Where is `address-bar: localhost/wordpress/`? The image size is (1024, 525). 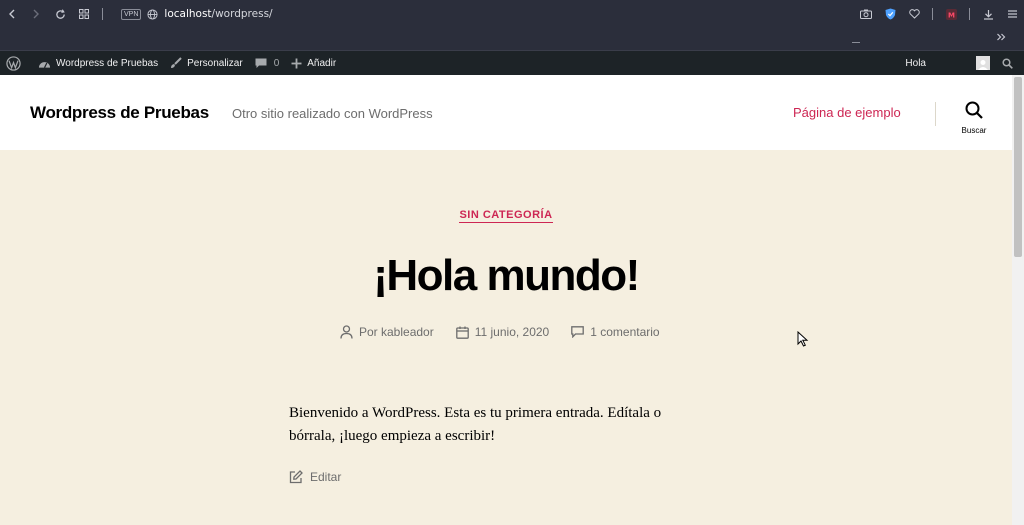
address-bar: localhost/wordpress/ is located at coordinates (218, 14).